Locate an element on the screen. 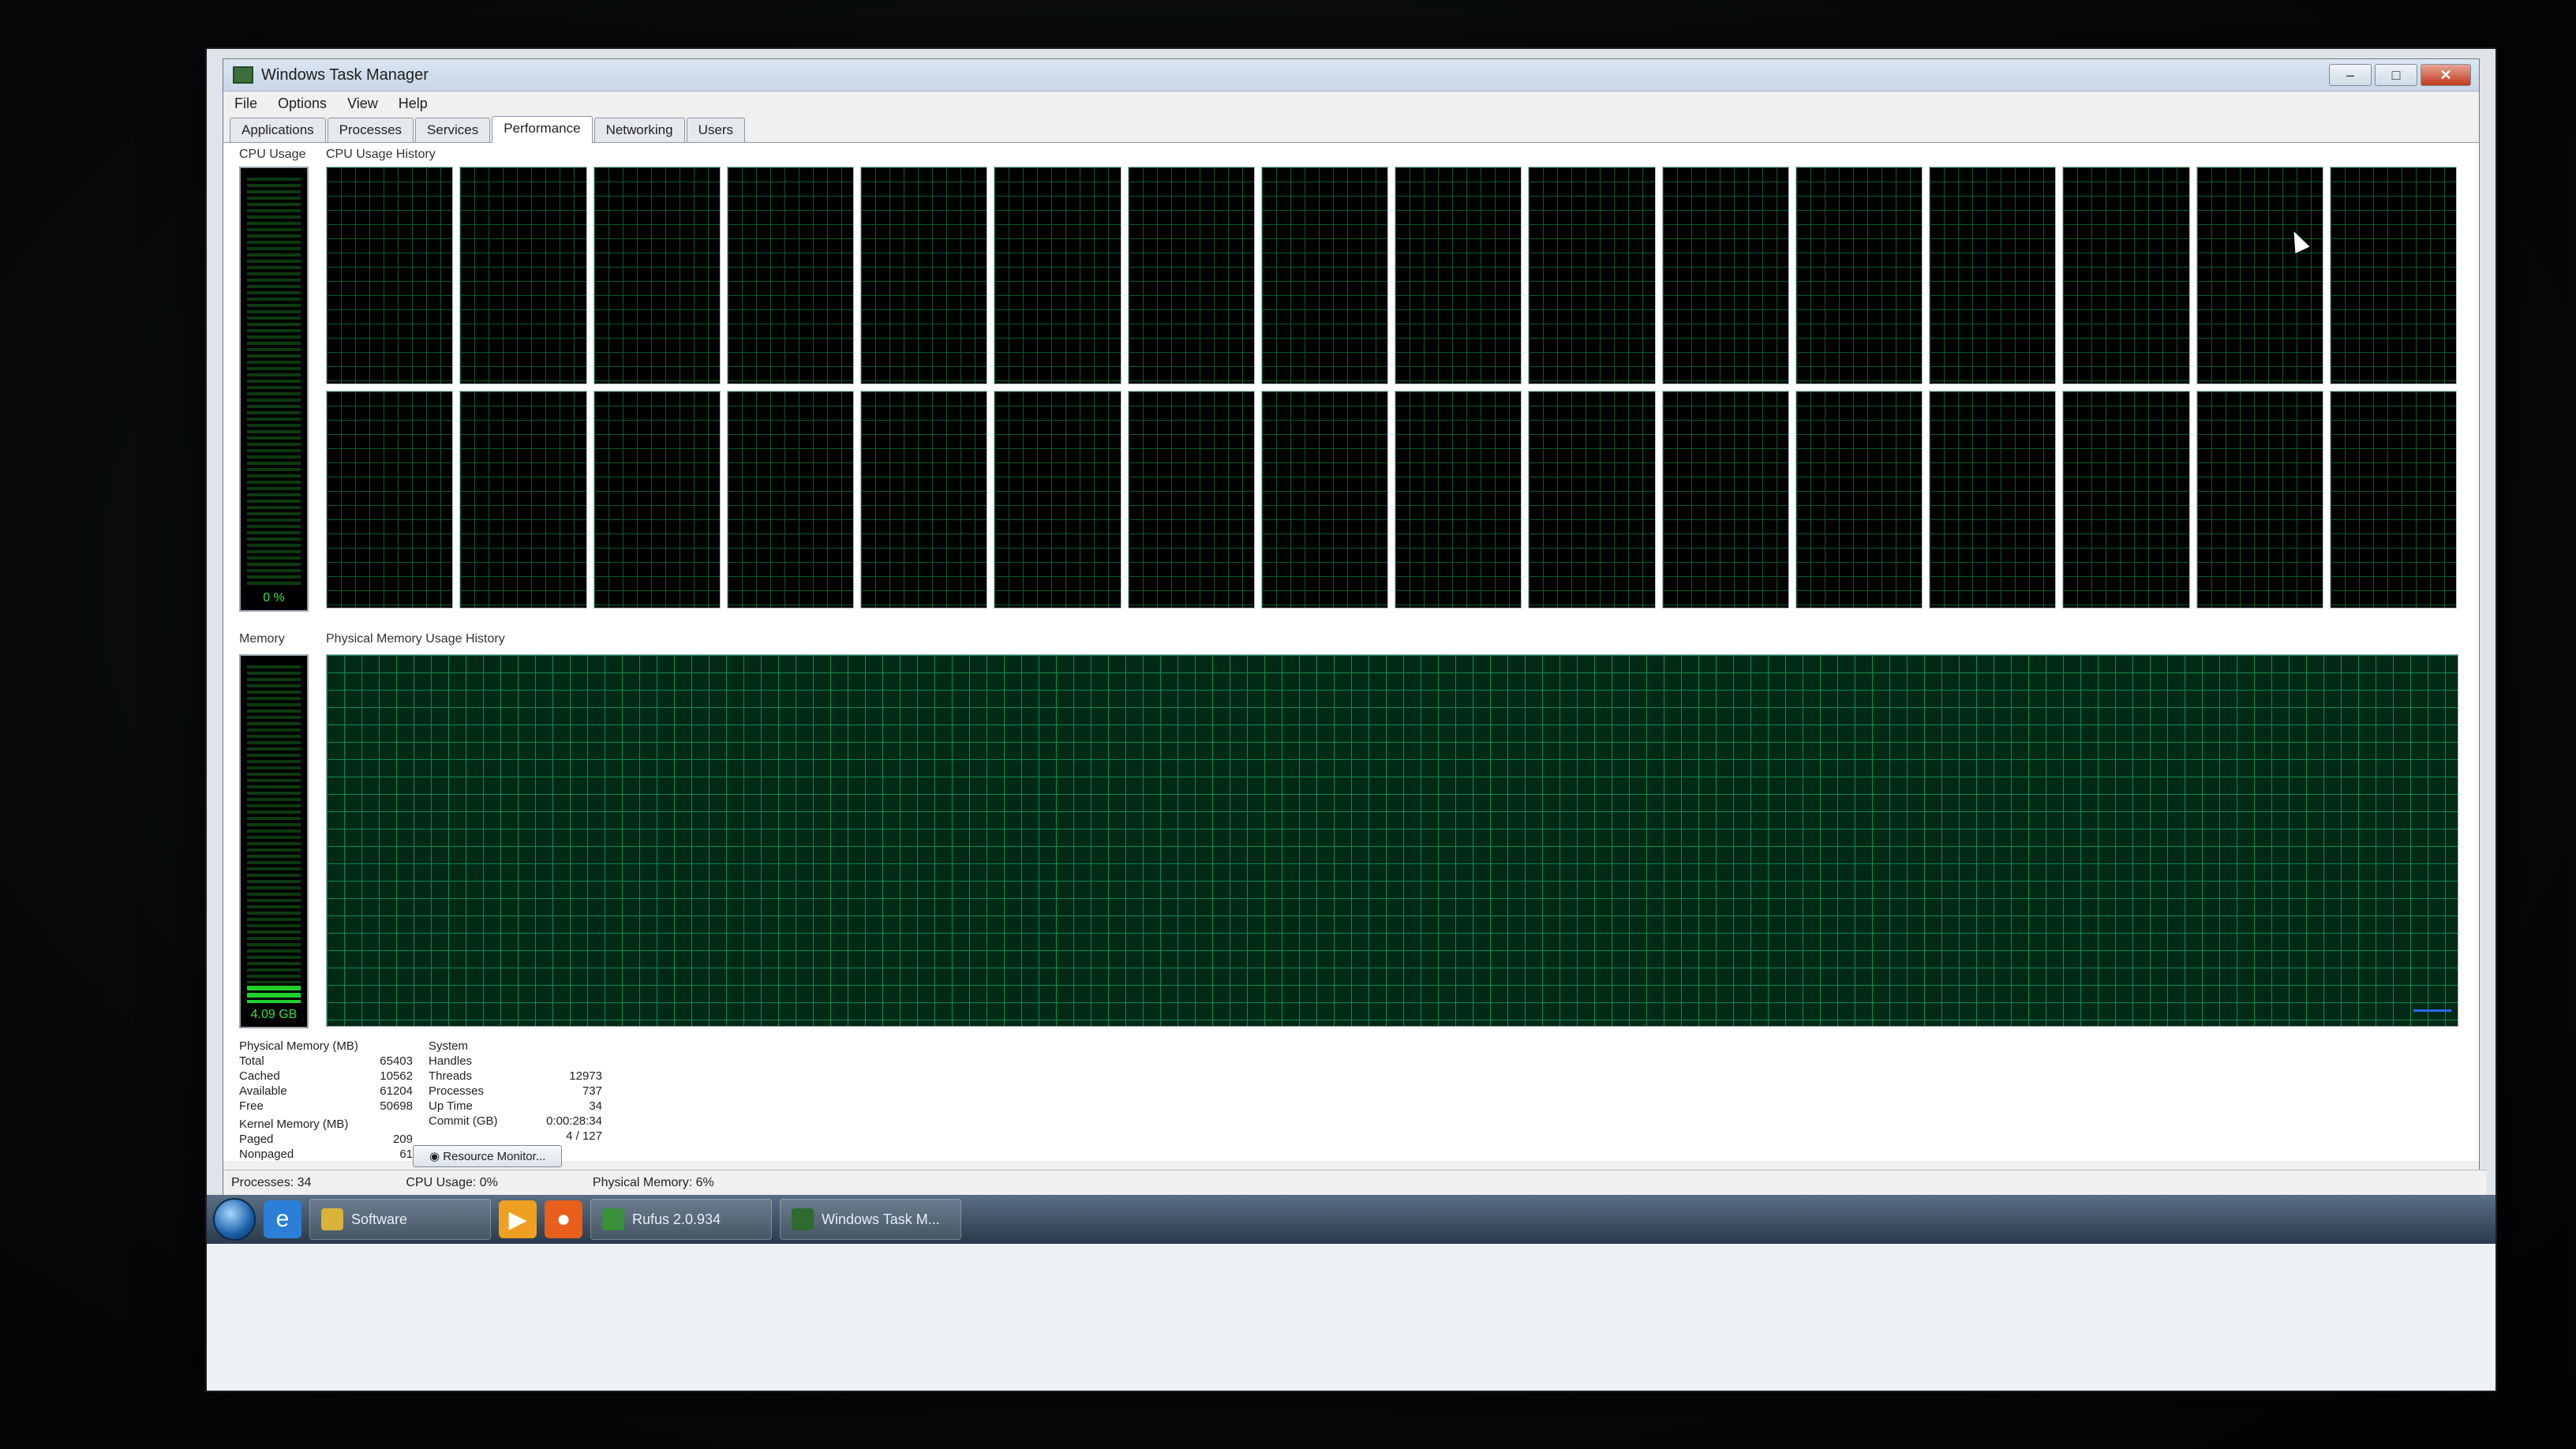 This screenshot has width=2576, height=1449. tab-services: Services is located at coordinates (453, 130).